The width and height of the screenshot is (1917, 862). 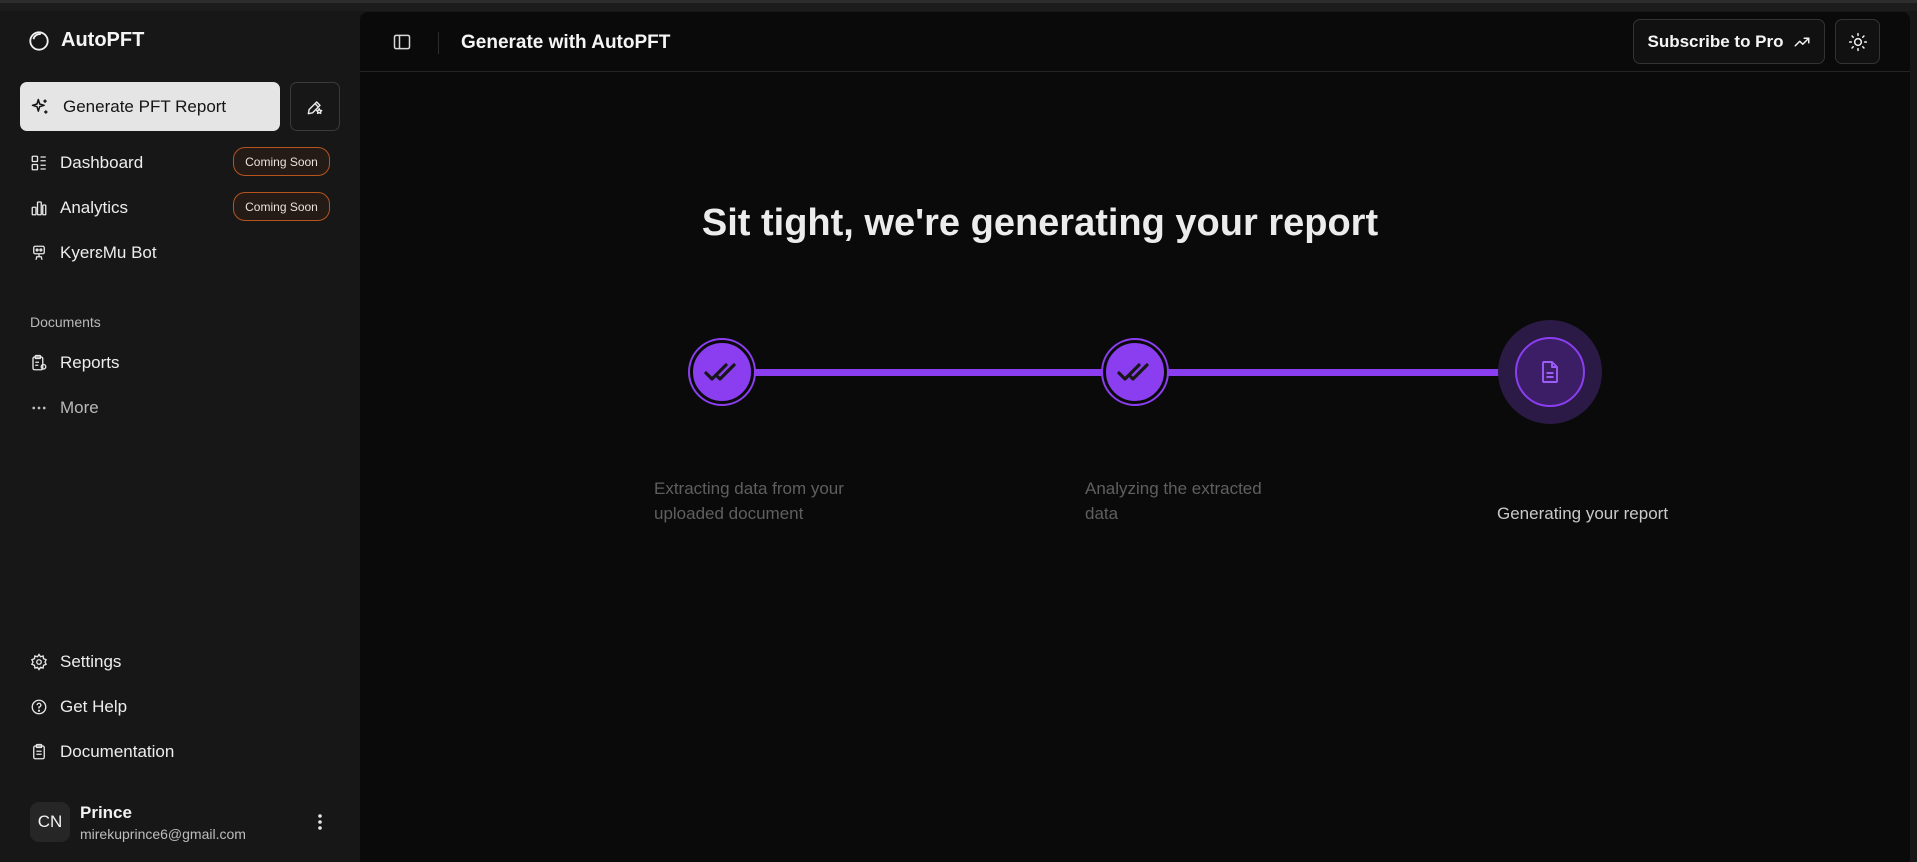 What do you see at coordinates (39, 662) in the screenshot?
I see `gear-icon` at bounding box center [39, 662].